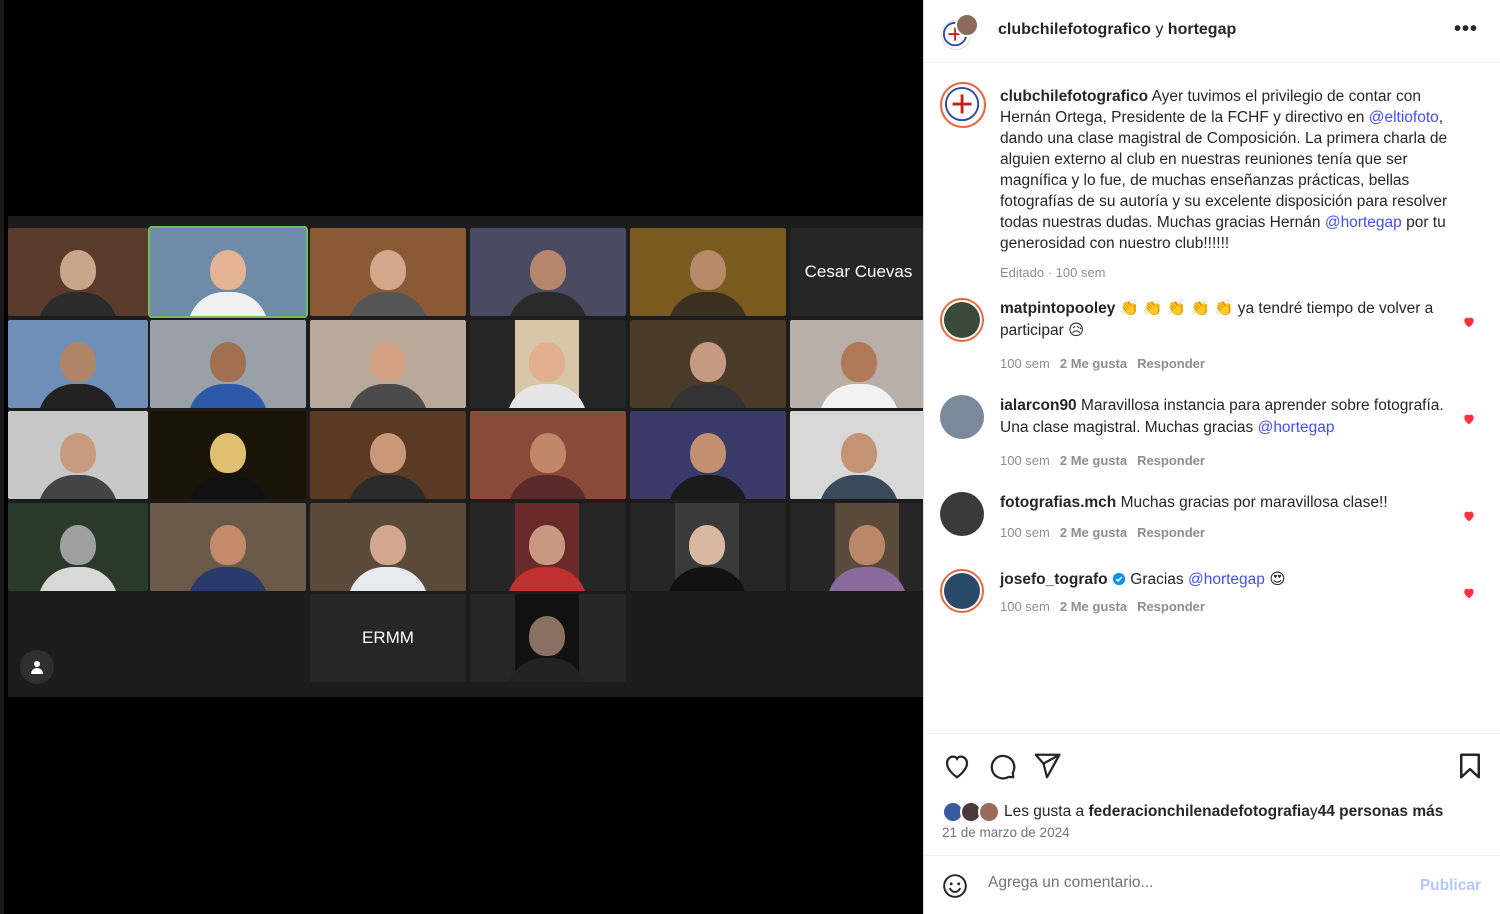 Image resolution: width=1500 pixels, height=914 pixels. Describe the element at coordinates (1466, 29) in the screenshot. I see `more-options-button: •••` at that location.